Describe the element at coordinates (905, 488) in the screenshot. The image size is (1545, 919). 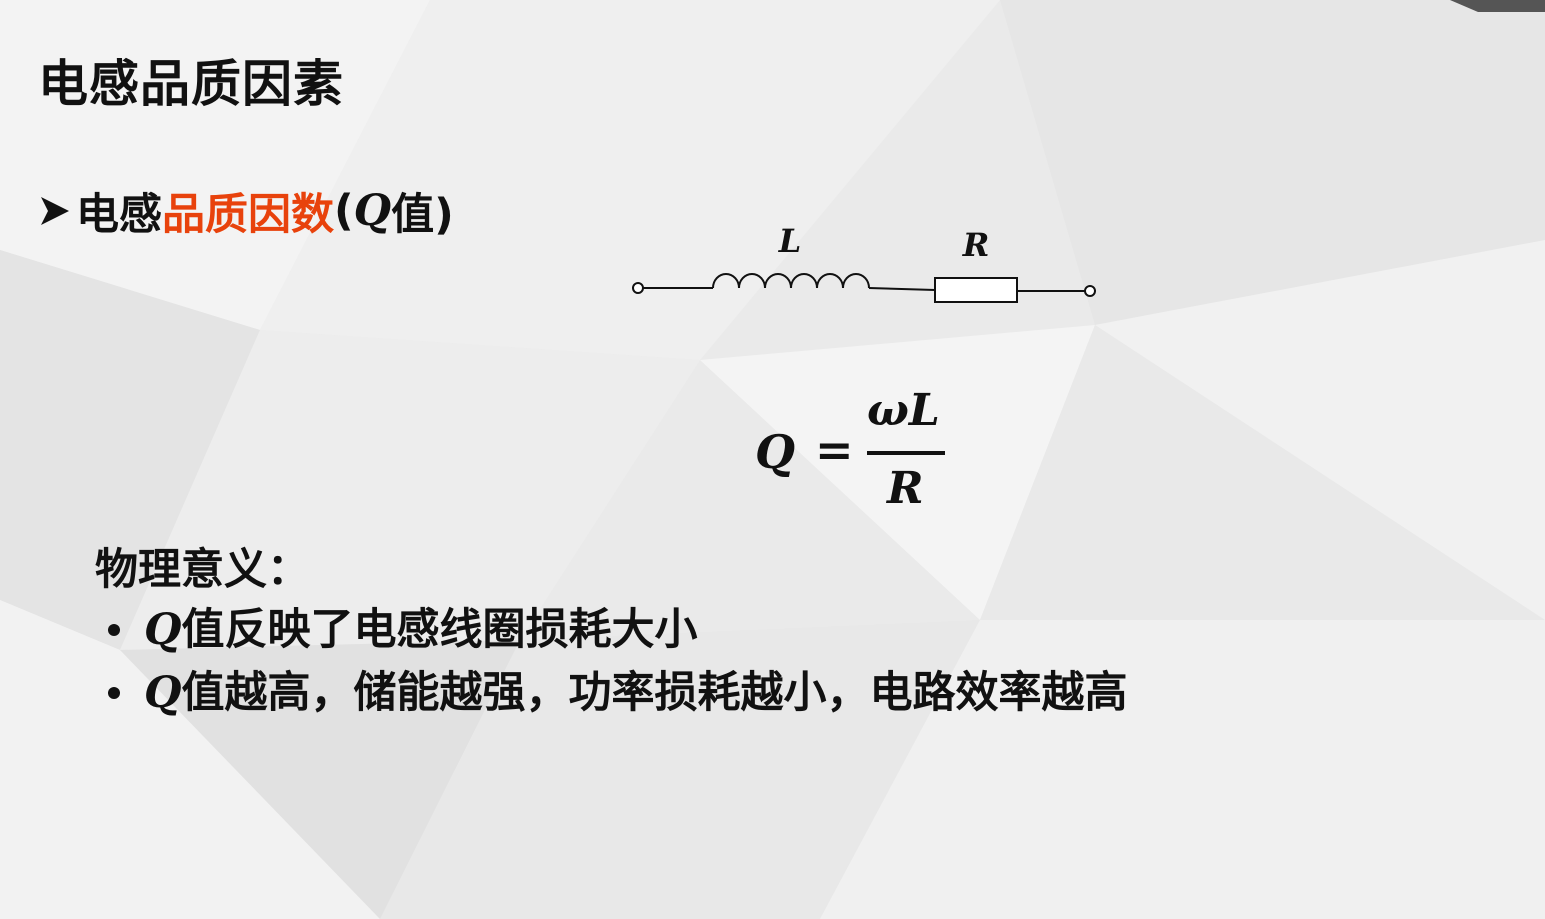
I see `formula-denominator: R` at that location.